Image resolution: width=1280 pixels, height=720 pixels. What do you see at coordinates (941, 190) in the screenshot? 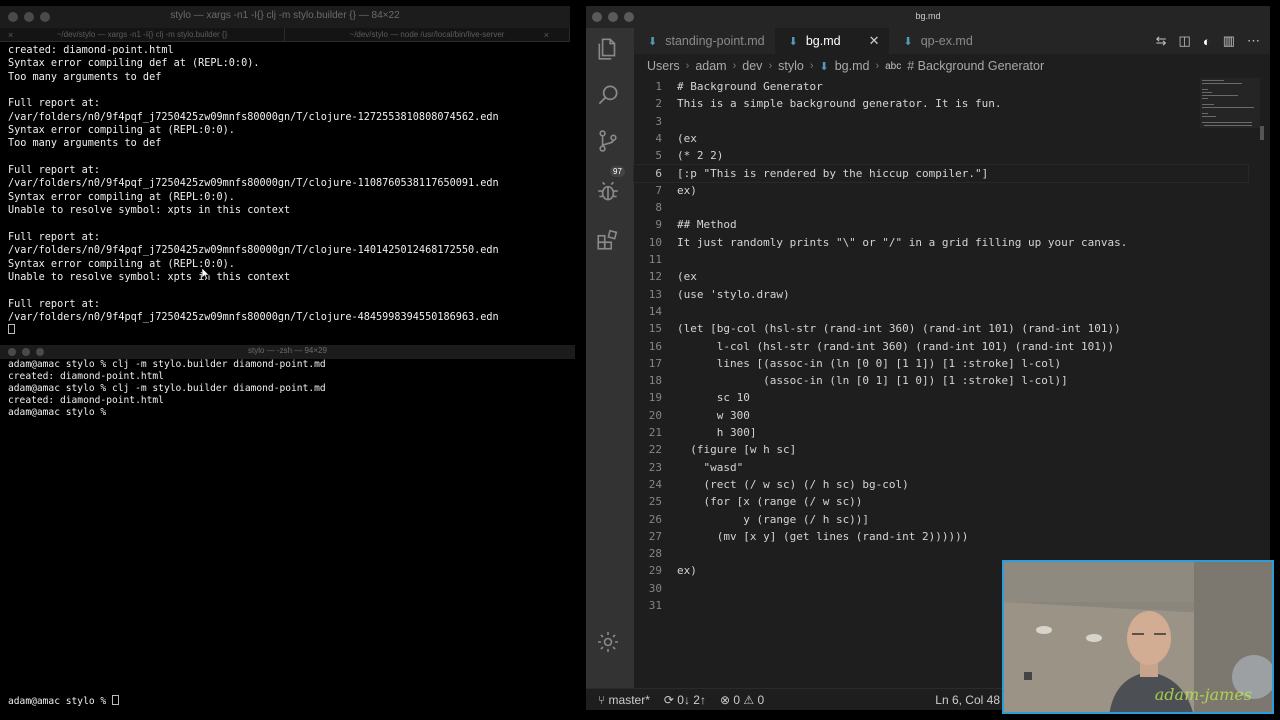
I see `code-line: 7 ex)` at bounding box center [941, 190].